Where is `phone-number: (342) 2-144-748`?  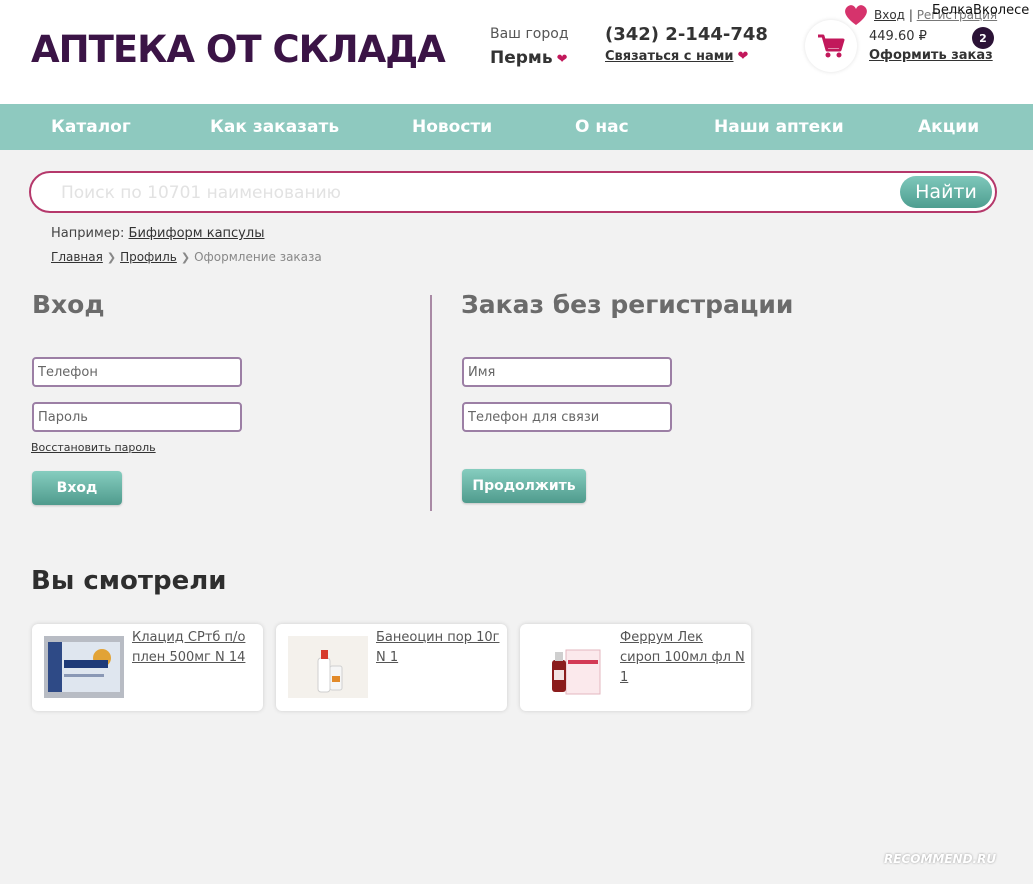 phone-number: (342) 2-144-748 is located at coordinates (686, 34).